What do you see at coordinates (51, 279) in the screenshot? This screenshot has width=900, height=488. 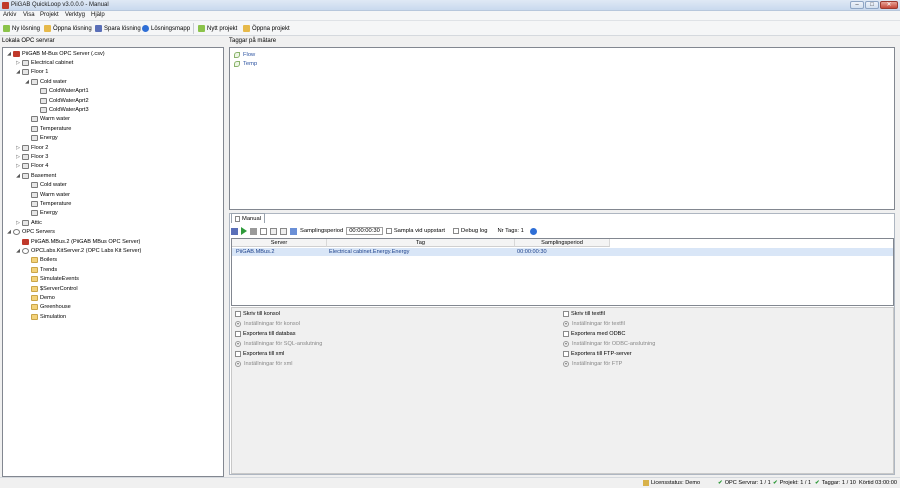 I see `tree-item: SimulateEvents` at bounding box center [51, 279].